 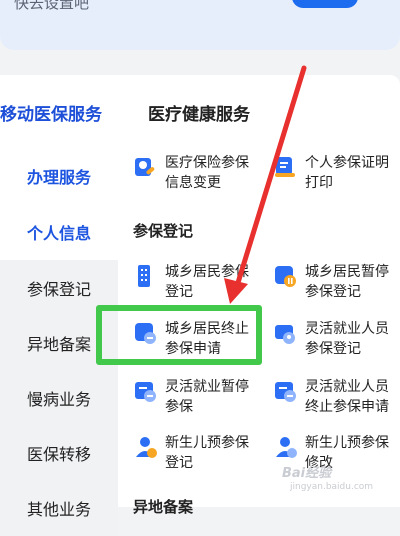 What do you see at coordinates (332, 487) in the screenshot?
I see `watermark-url: jingyan.baidu.com` at bounding box center [332, 487].